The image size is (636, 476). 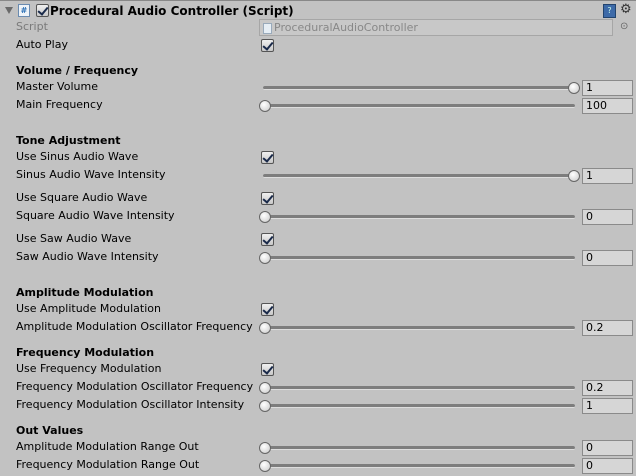 What do you see at coordinates (607, 176) in the screenshot?
I see `value-field-sinus-audio-wave-intensity: 1` at bounding box center [607, 176].